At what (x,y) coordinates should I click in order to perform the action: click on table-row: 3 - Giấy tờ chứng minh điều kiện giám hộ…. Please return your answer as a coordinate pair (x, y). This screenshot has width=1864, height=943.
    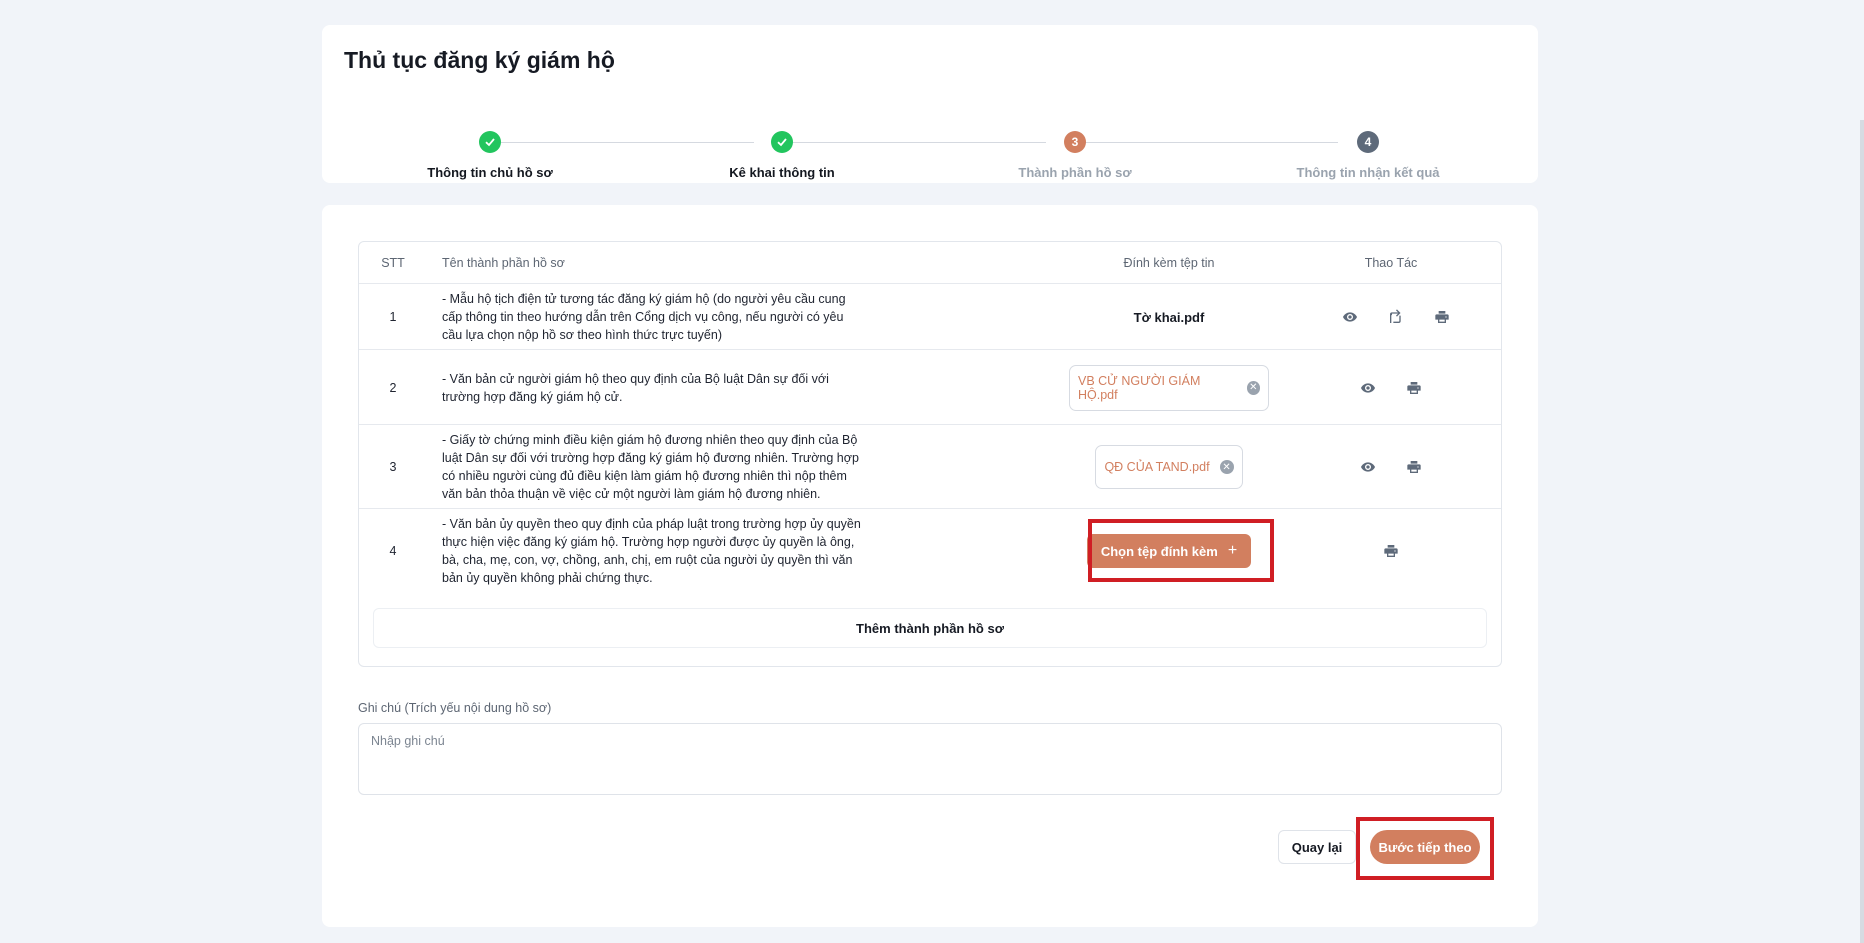
    Looking at the image, I should click on (930, 467).